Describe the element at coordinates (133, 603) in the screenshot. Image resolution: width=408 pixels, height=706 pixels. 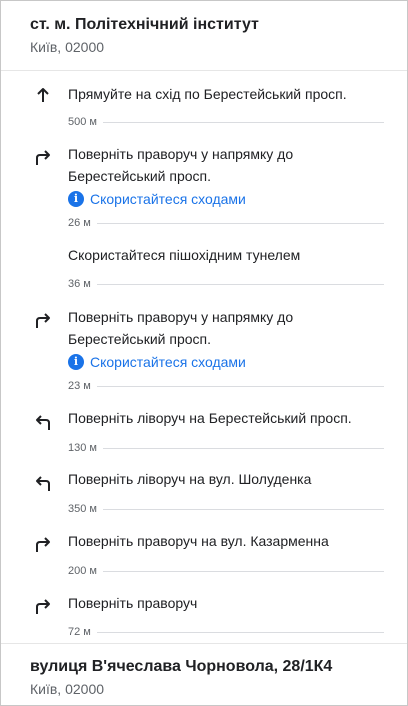
I see `step-instruction: Поверніть праворуч` at that location.